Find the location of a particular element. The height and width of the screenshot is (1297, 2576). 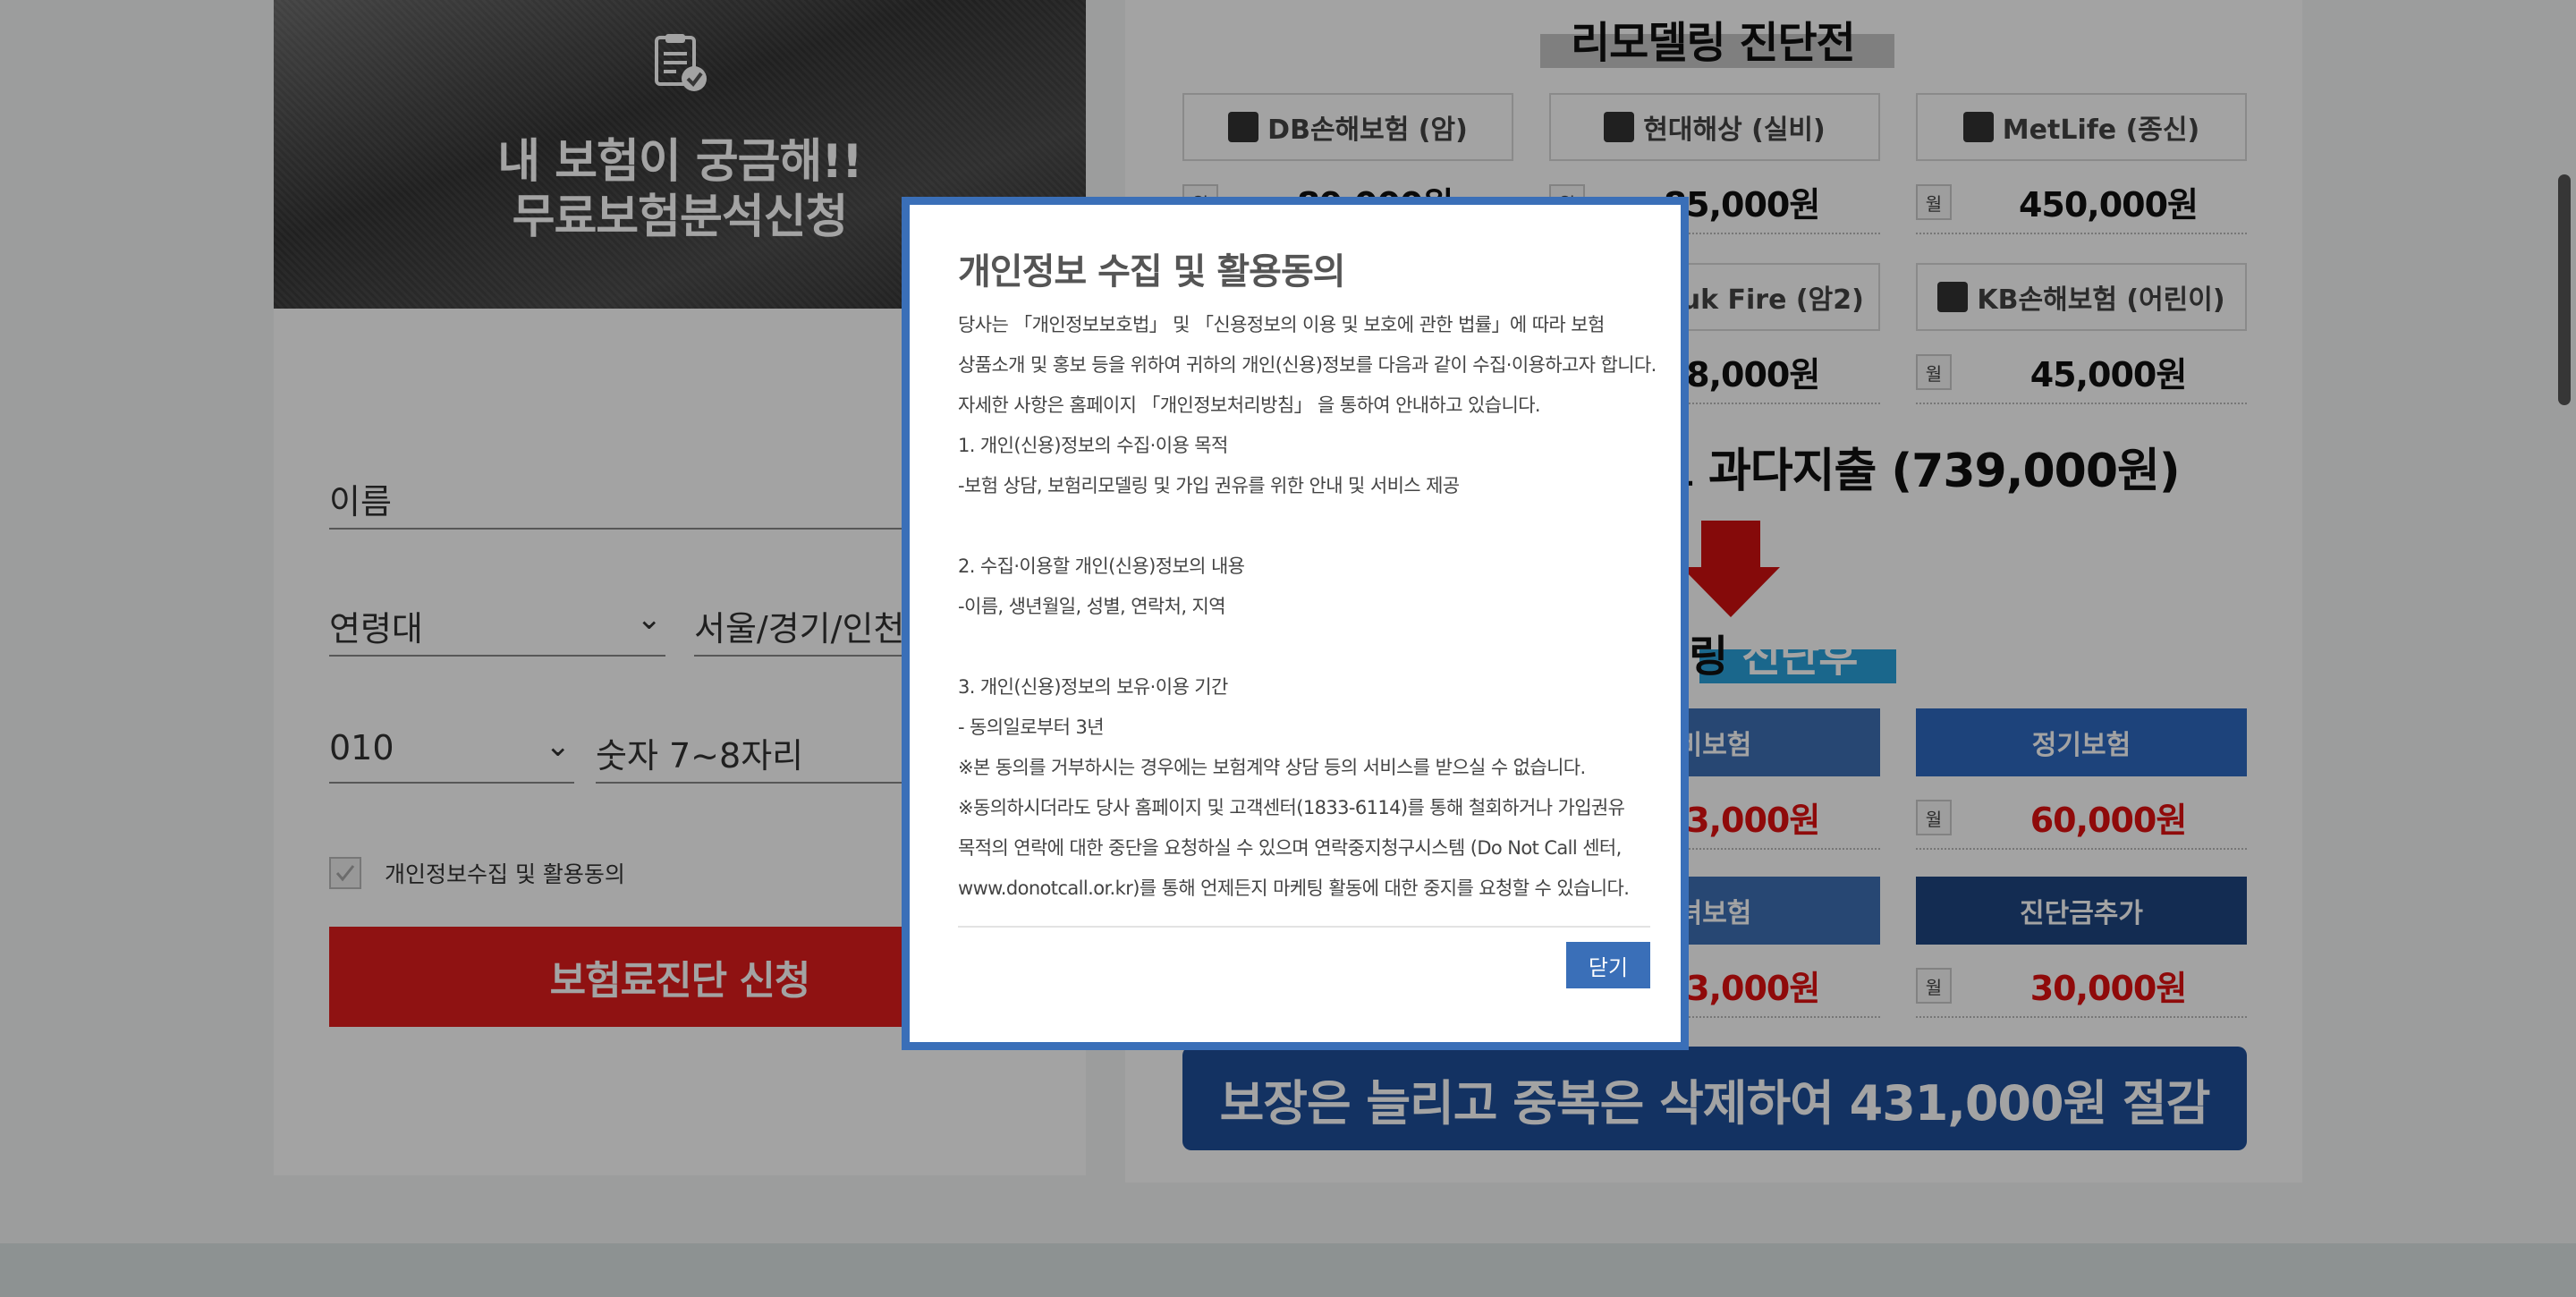

close-button: 닫기 is located at coordinates (1608, 965).